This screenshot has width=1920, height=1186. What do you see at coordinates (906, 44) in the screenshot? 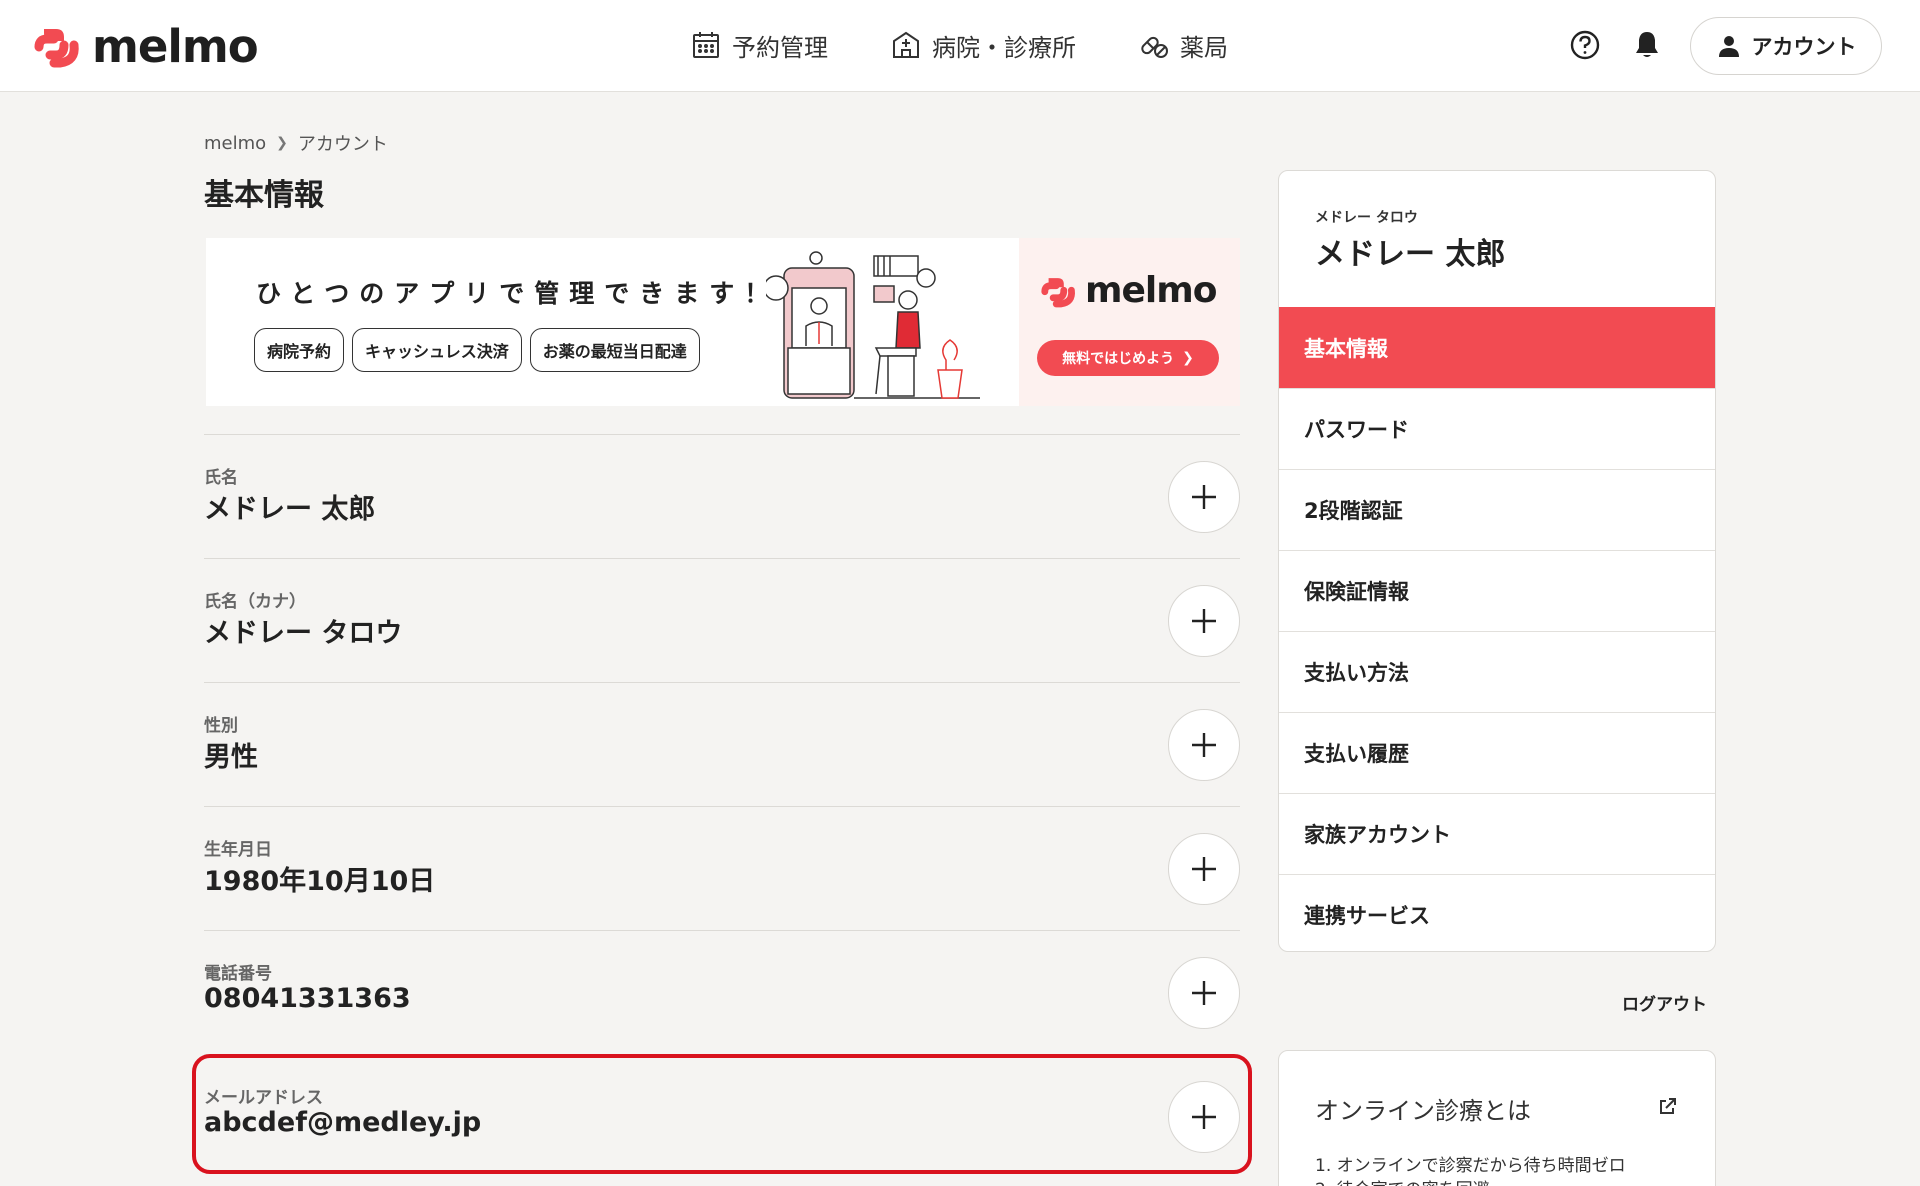
I see `hospital-icon` at bounding box center [906, 44].